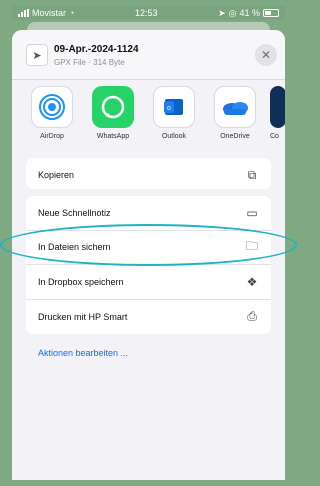  I want to click on app-outlook: o Outlook, so click(174, 119).